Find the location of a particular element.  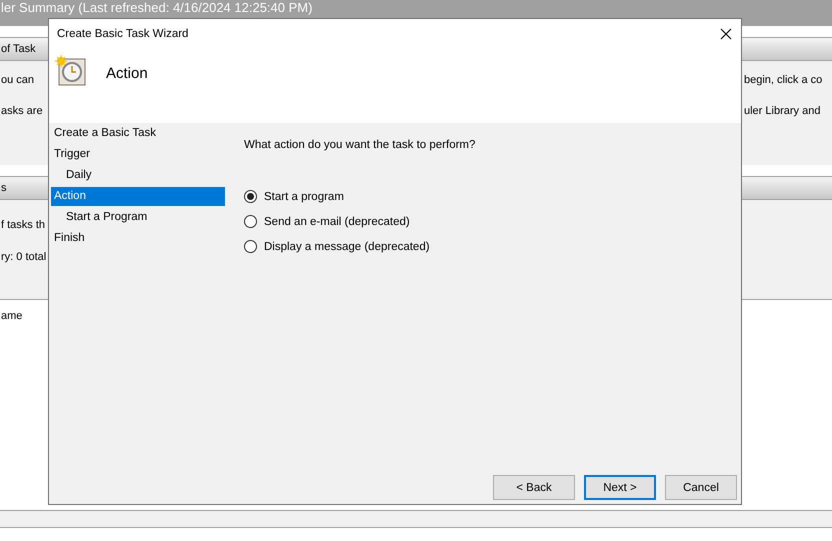

step-item: Start a Program is located at coordinates (138, 217).